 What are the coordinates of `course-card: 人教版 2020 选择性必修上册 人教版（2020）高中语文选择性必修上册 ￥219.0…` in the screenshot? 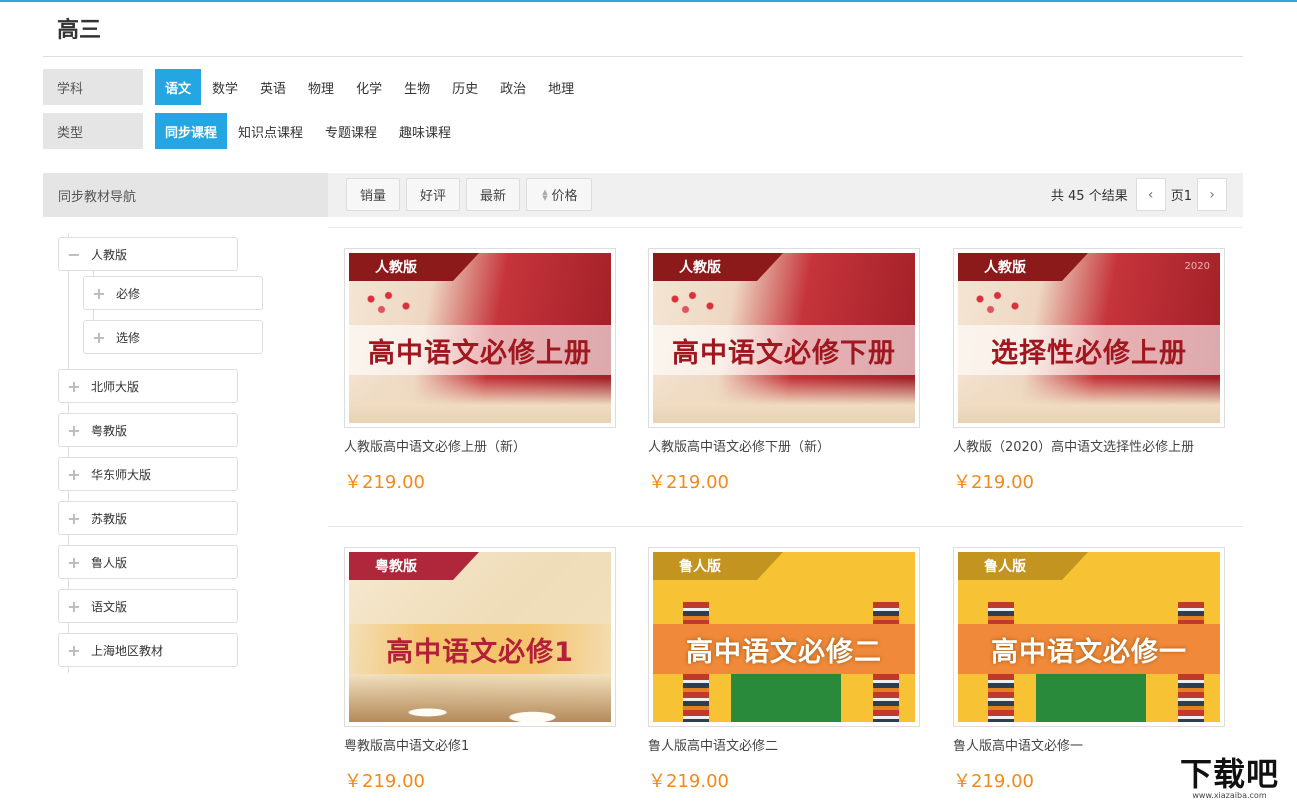 It's located at (1089, 371).